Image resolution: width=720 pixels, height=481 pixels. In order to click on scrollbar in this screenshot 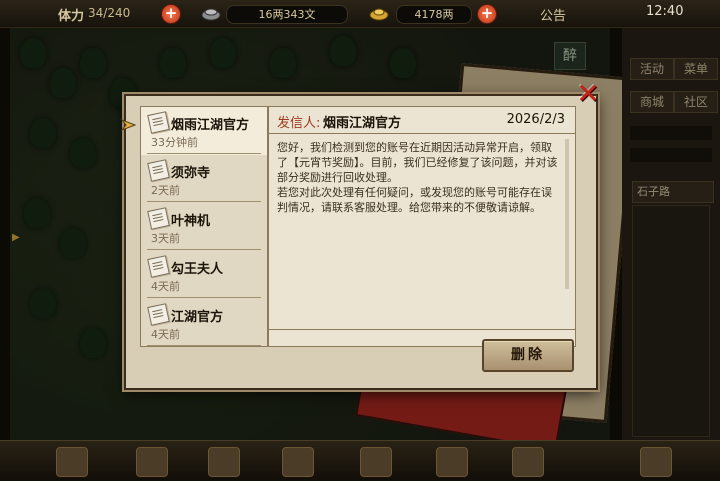, I will do `click(567, 214)`.